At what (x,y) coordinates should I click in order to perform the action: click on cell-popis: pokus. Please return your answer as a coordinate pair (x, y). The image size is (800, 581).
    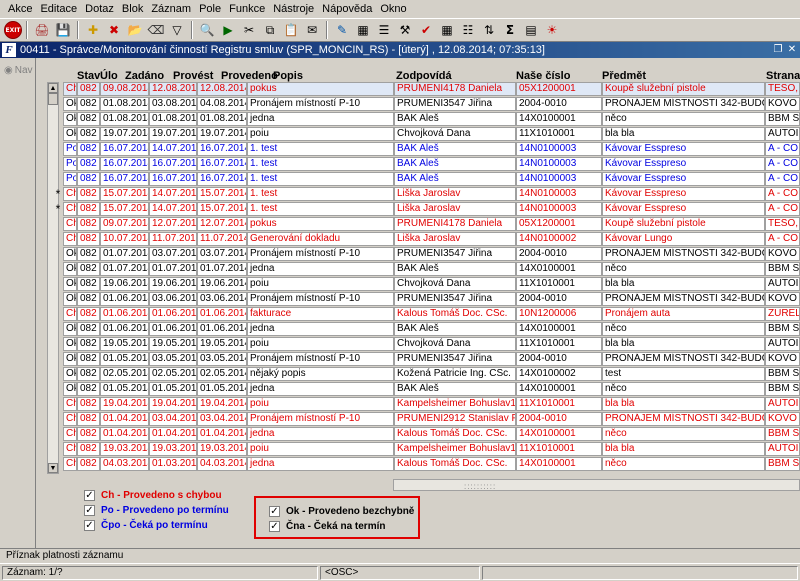
    Looking at the image, I should click on (320, 89).